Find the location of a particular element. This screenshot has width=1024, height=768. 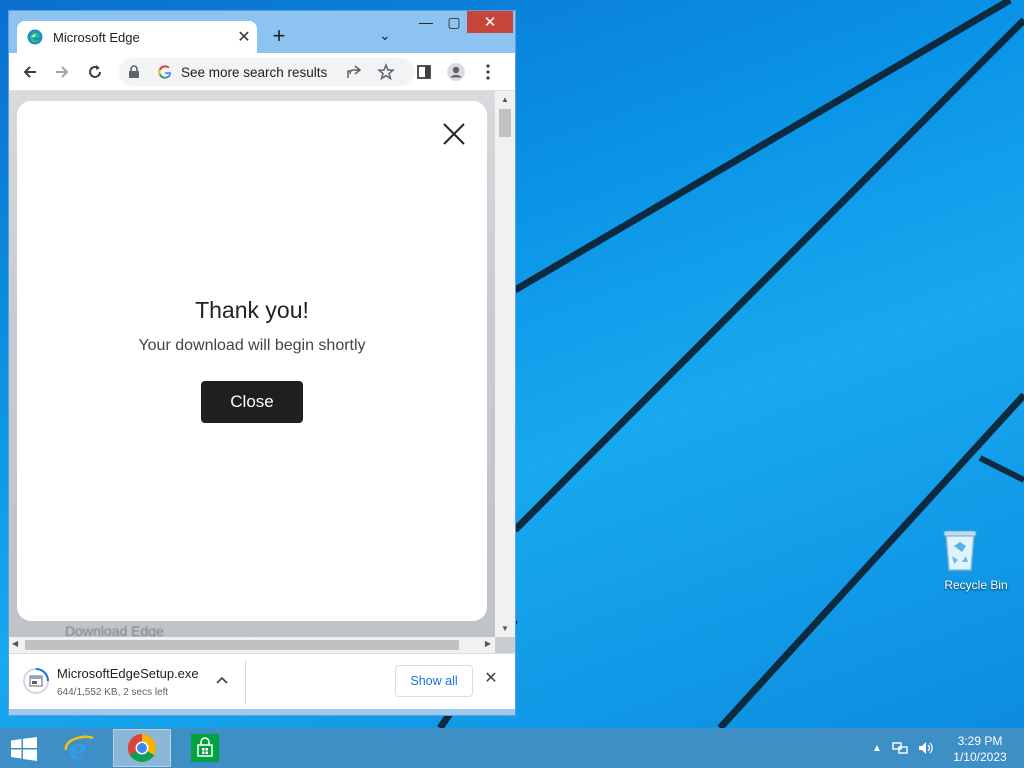

download-separator is located at coordinates (245, 682).